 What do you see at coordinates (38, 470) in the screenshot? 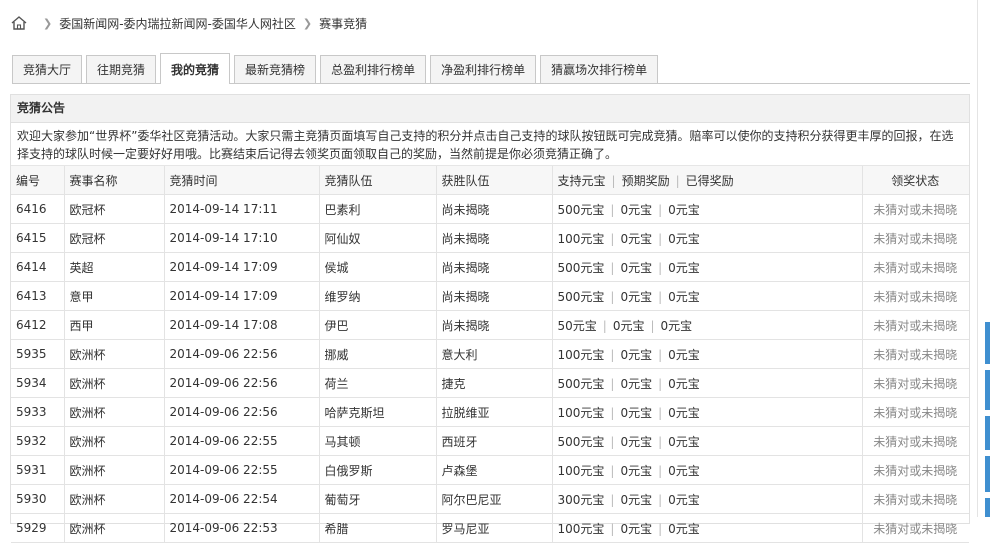
I see `cell-id: 5931` at bounding box center [38, 470].